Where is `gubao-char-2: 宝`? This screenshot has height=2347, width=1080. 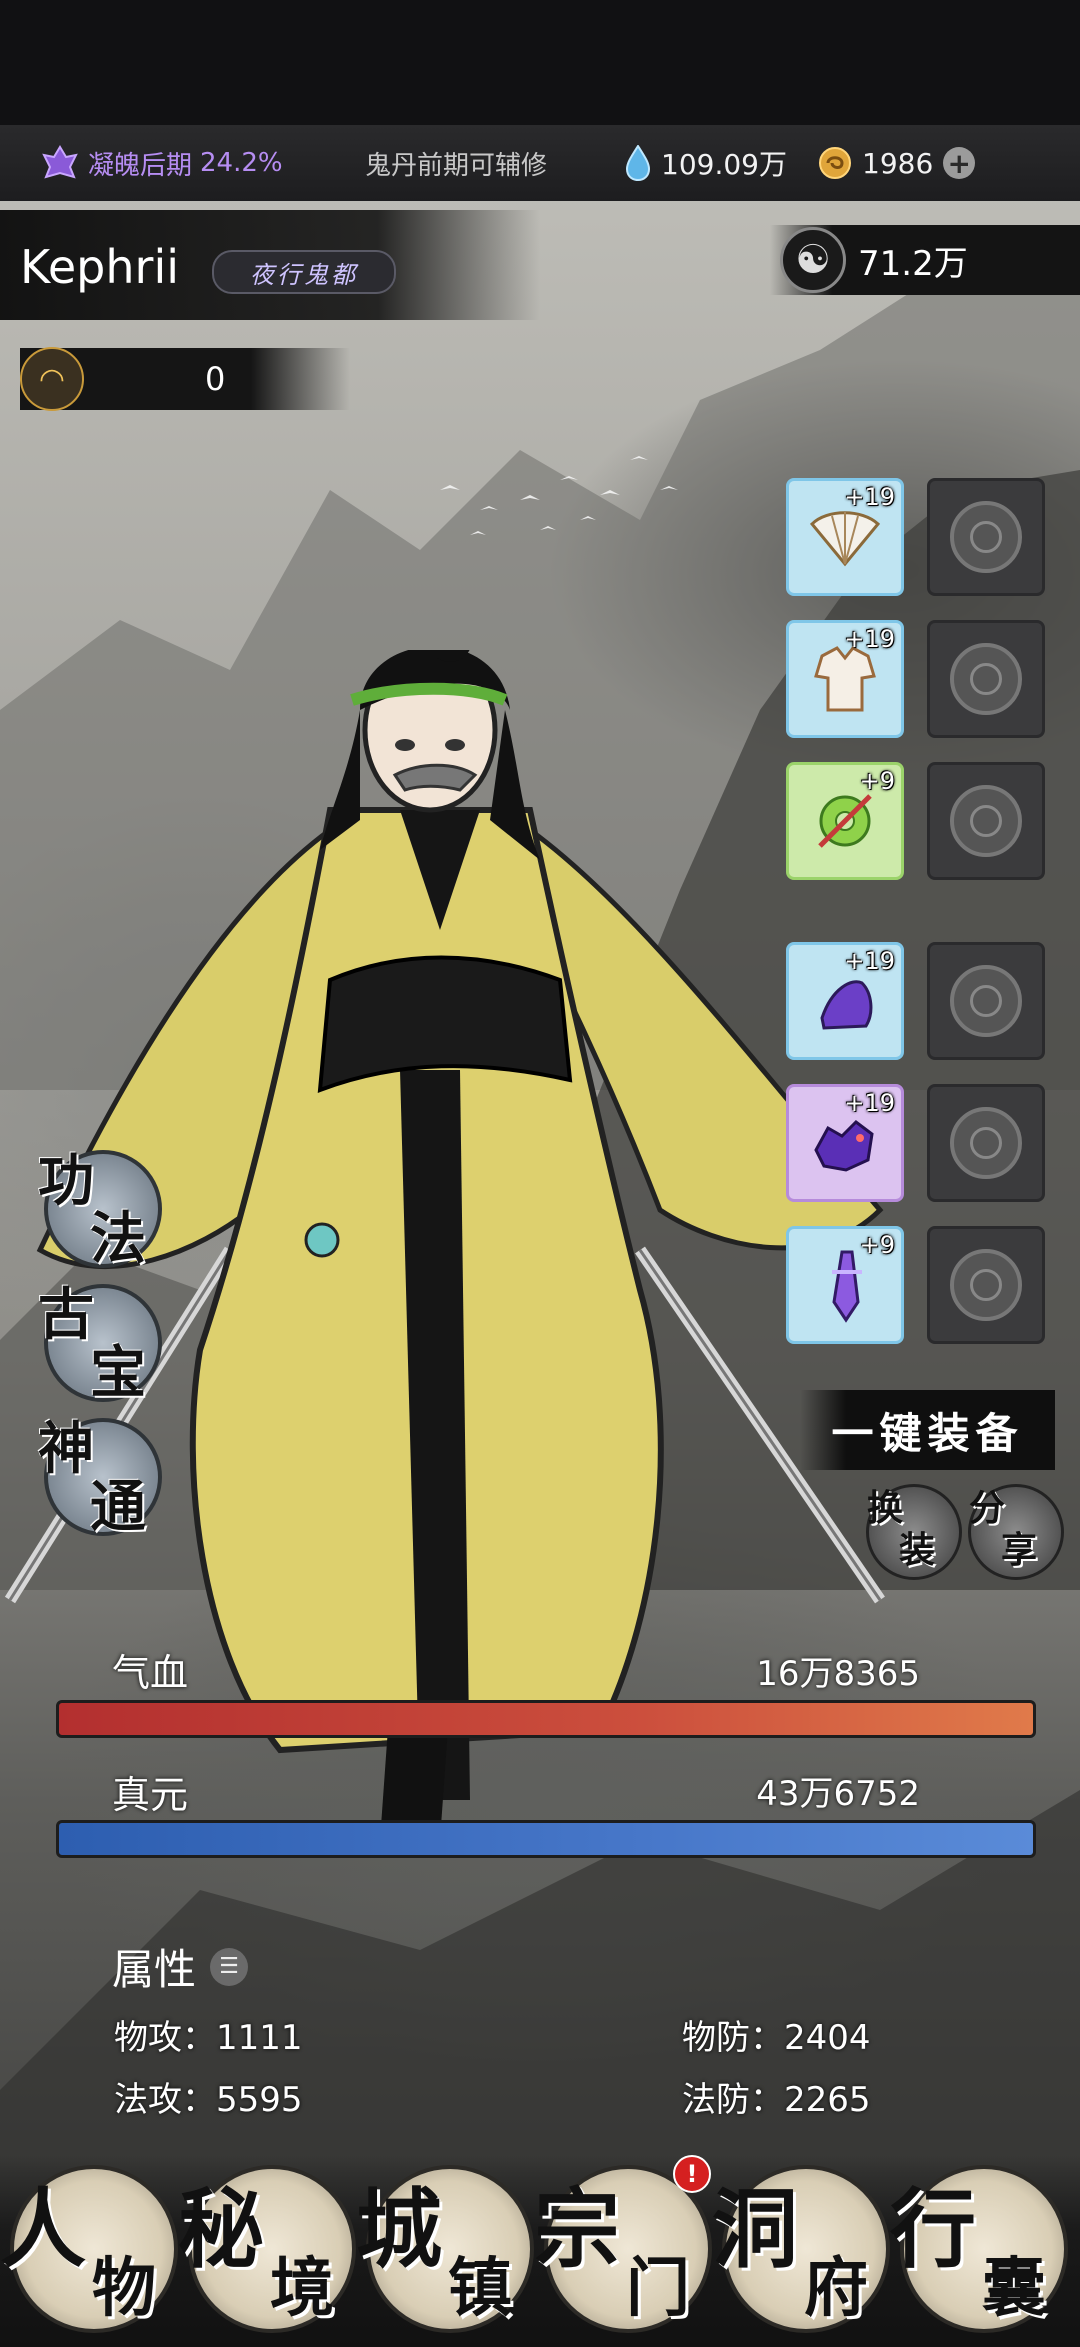
gubao-char-2: 宝 is located at coordinates (118, 1373).